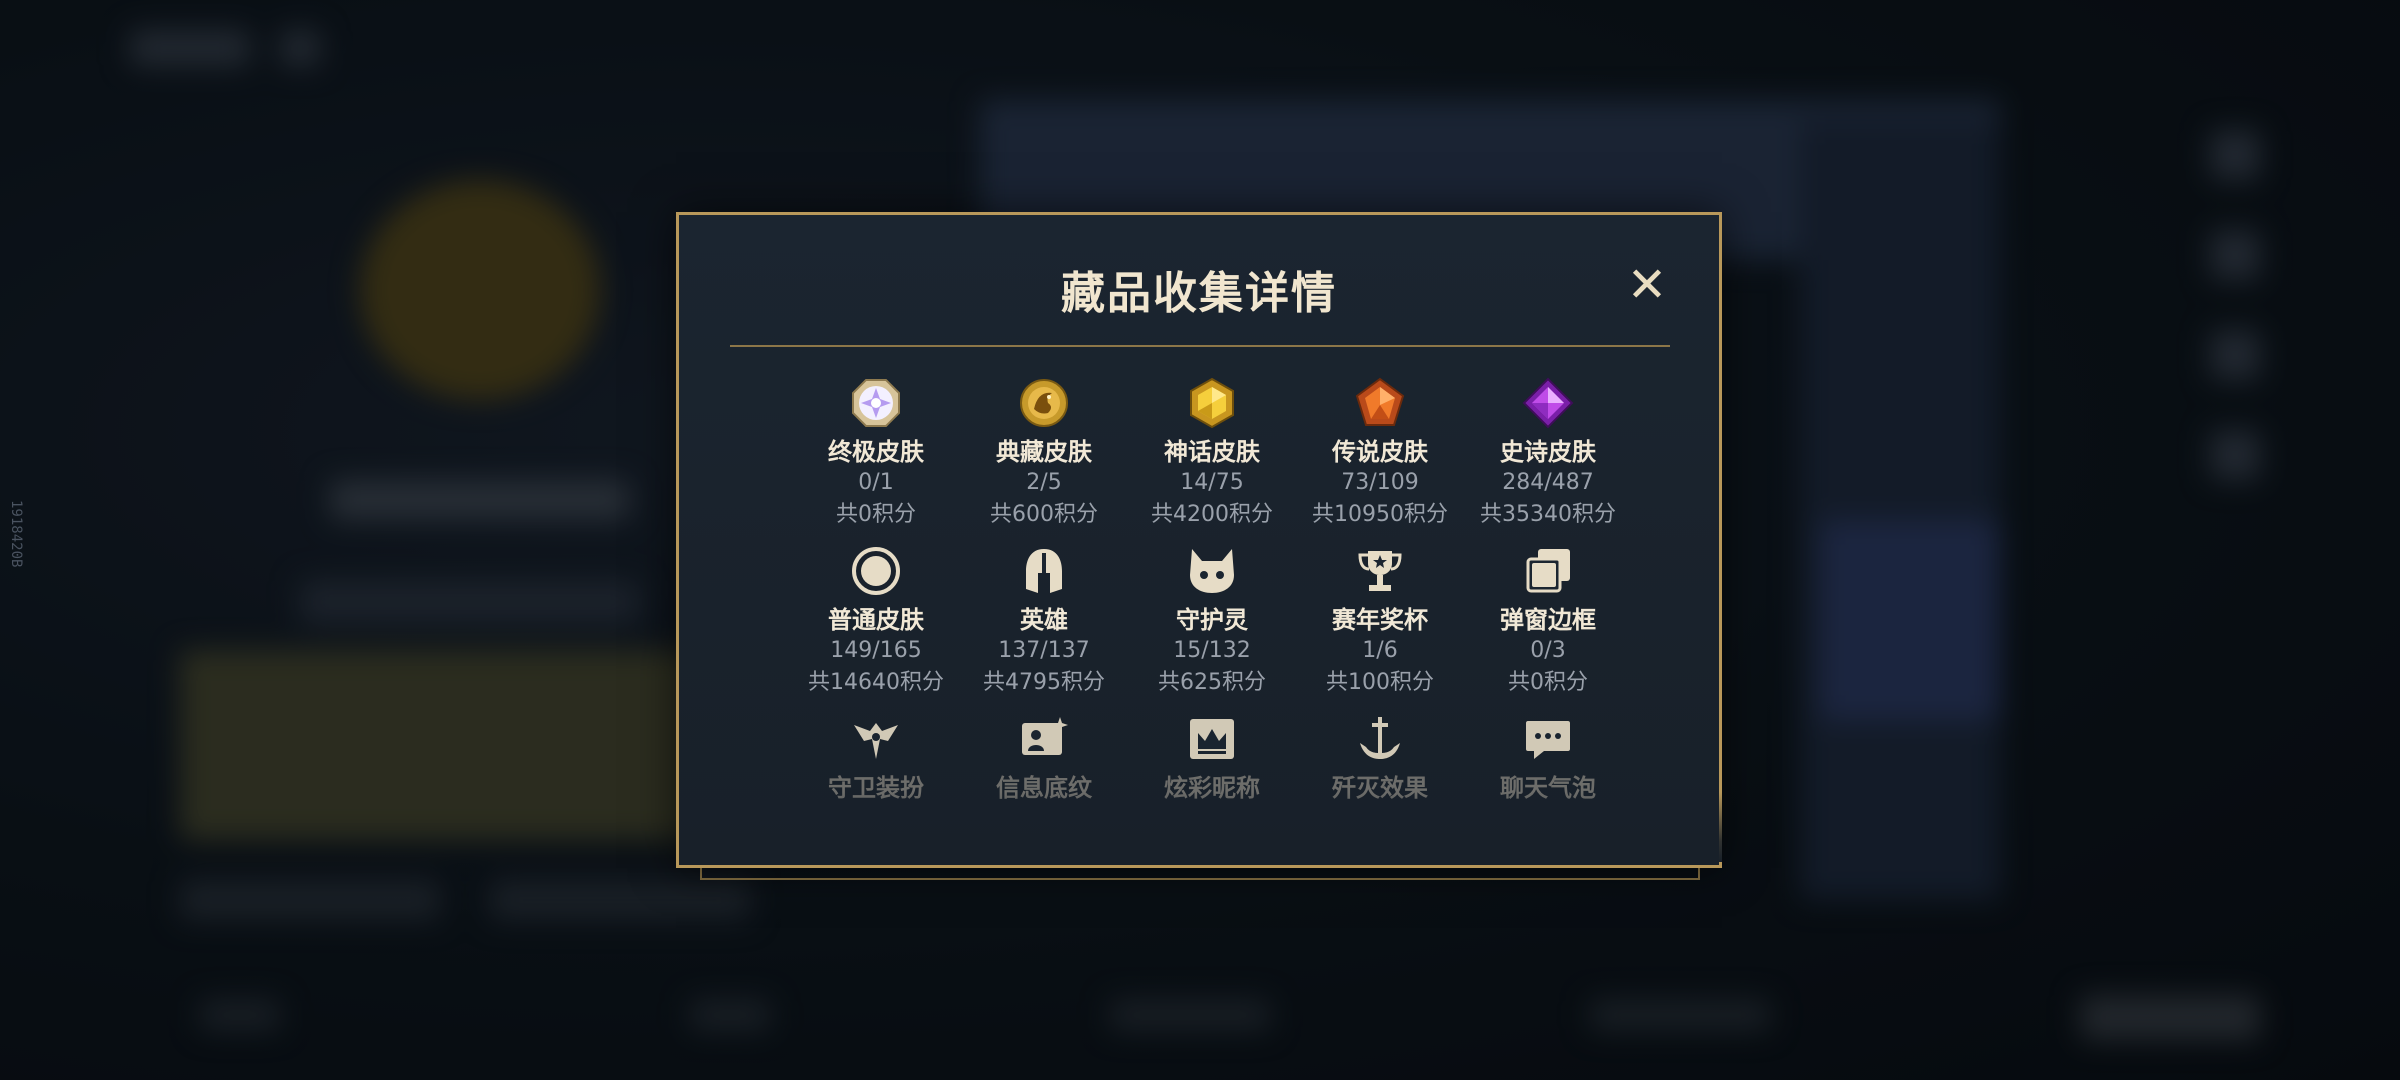 The width and height of the screenshot is (2400, 1080). Describe the element at coordinates (876, 739) in the screenshot. I see `ward-skin-icon` at that location.